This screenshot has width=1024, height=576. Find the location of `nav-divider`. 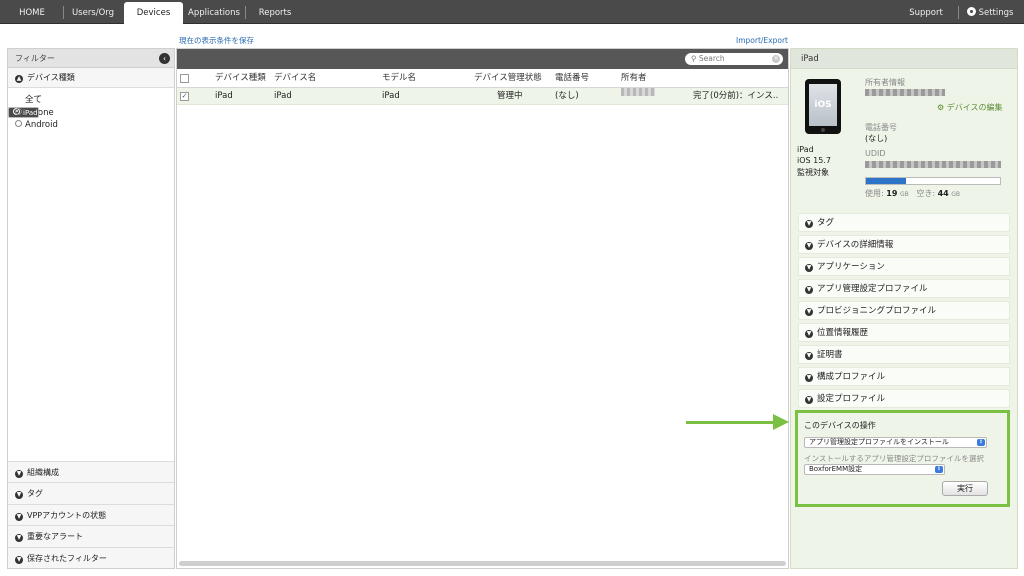

nav-divider is located at coordinates (63, 12).